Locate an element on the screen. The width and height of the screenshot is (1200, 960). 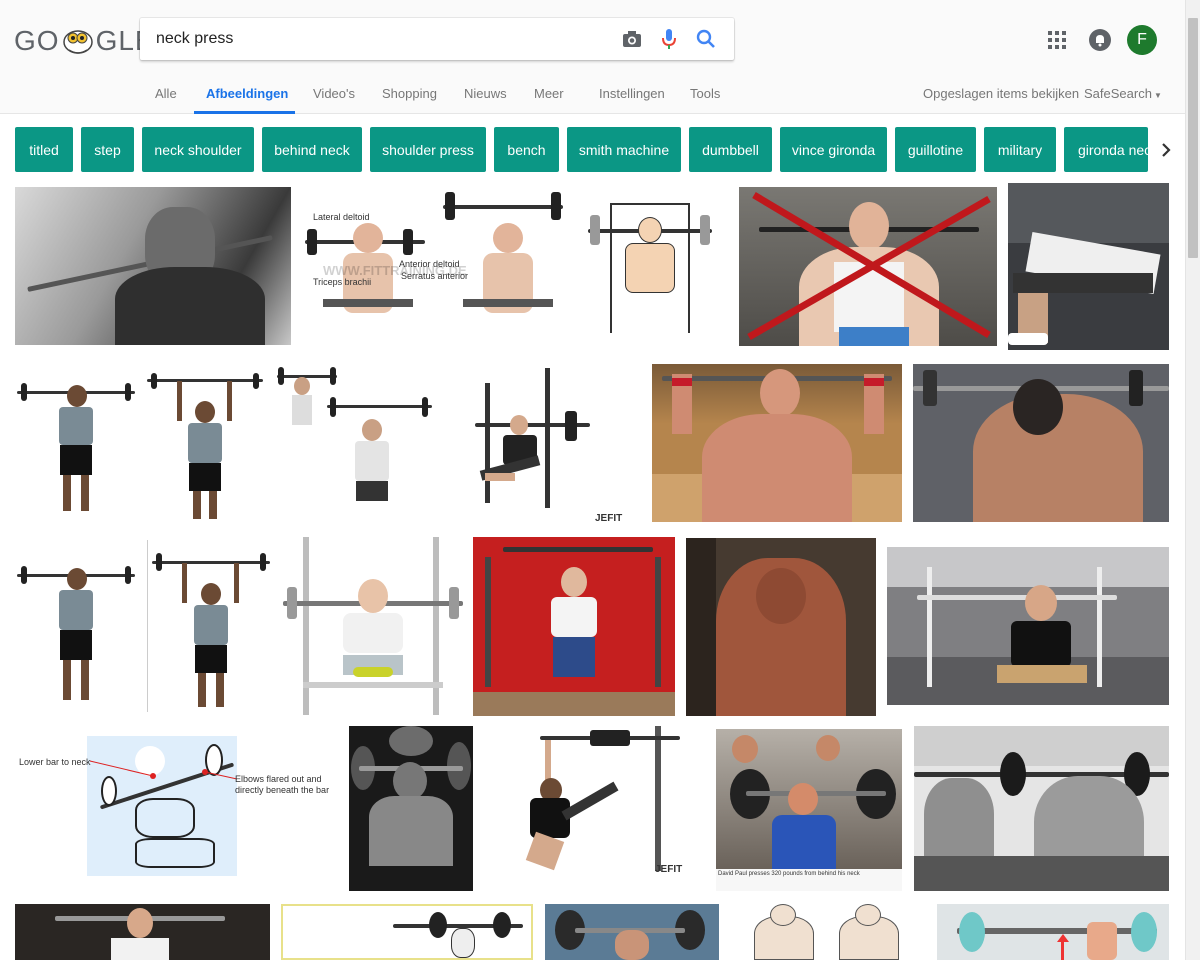
search-icon is located at coordinates (706, 39).